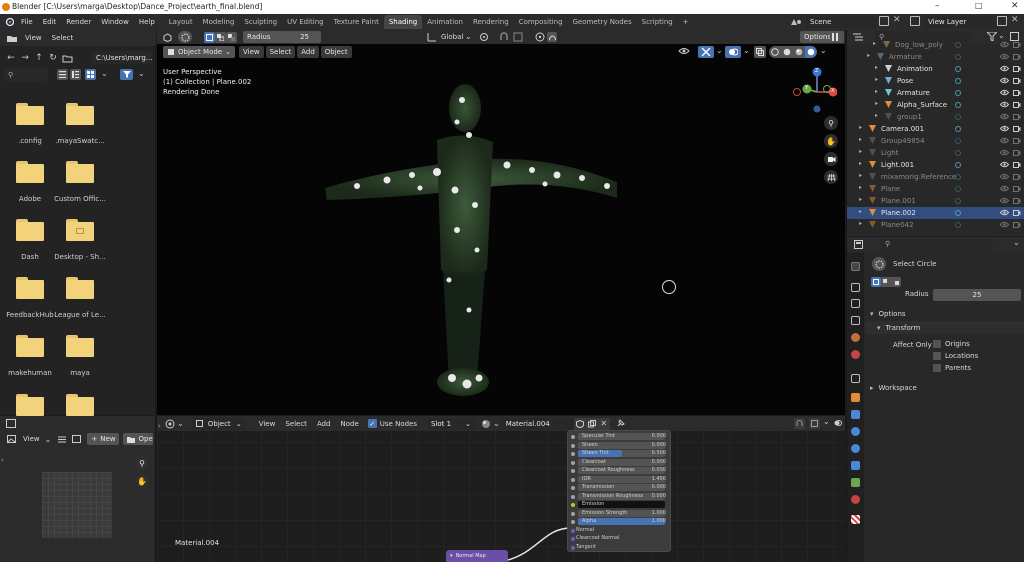 The width and height of the screenshot is (1024, 562). I want to click on tab-texture-paint: Texture Paint, so click(356, 22).